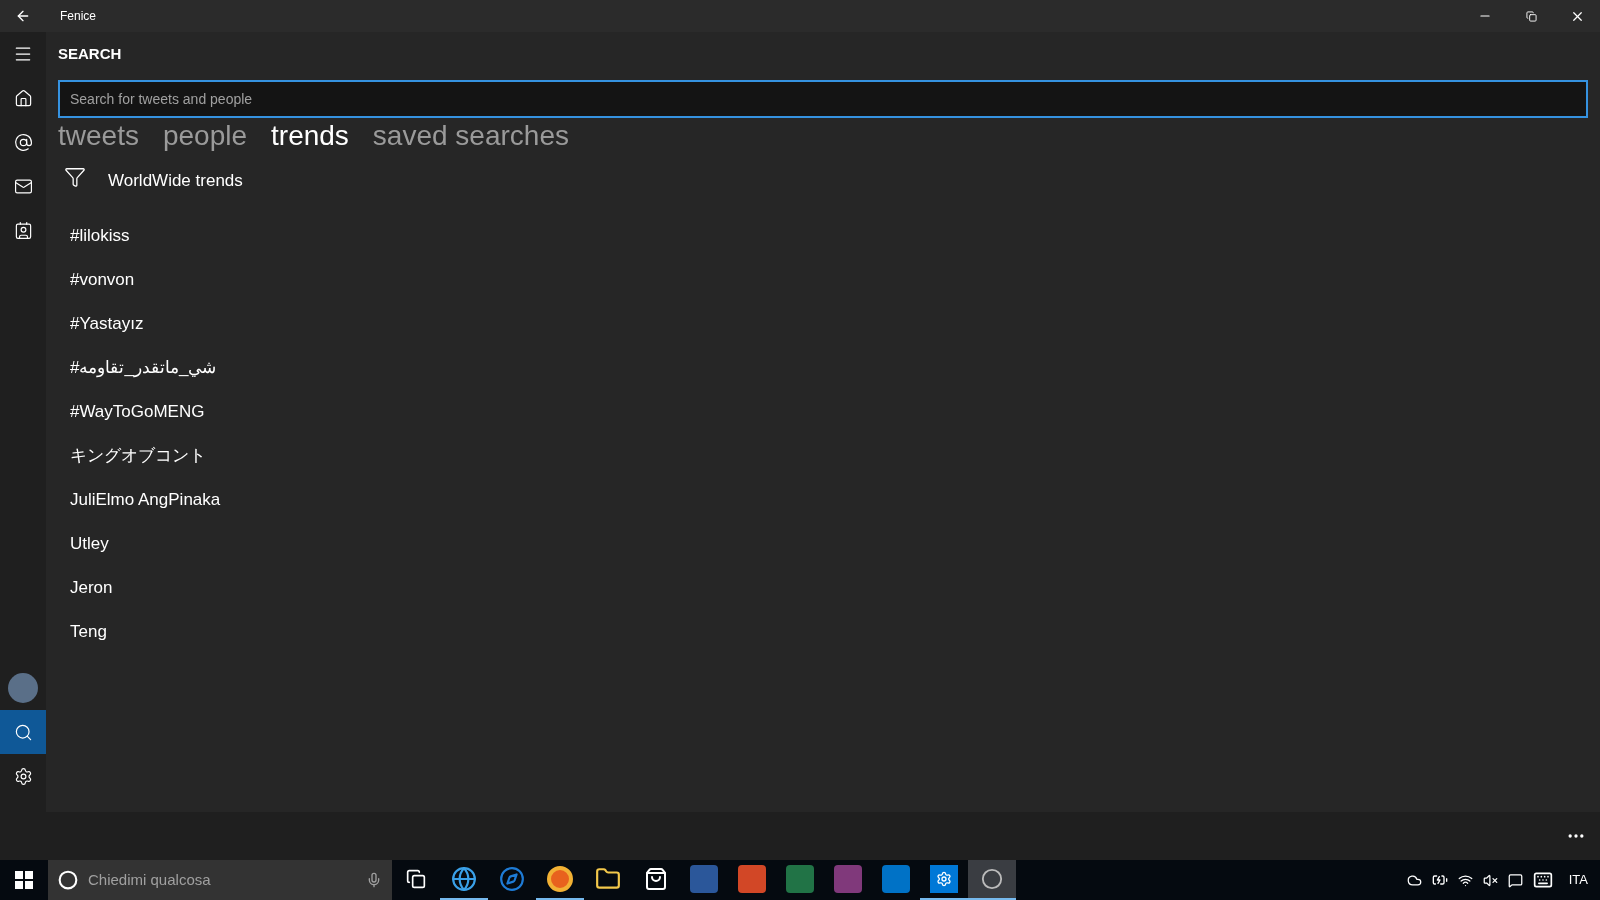  What do you see at coordinates (1439, 880) in the screenshot?
I see `battery-icon` at bounding box center [1439, 880].